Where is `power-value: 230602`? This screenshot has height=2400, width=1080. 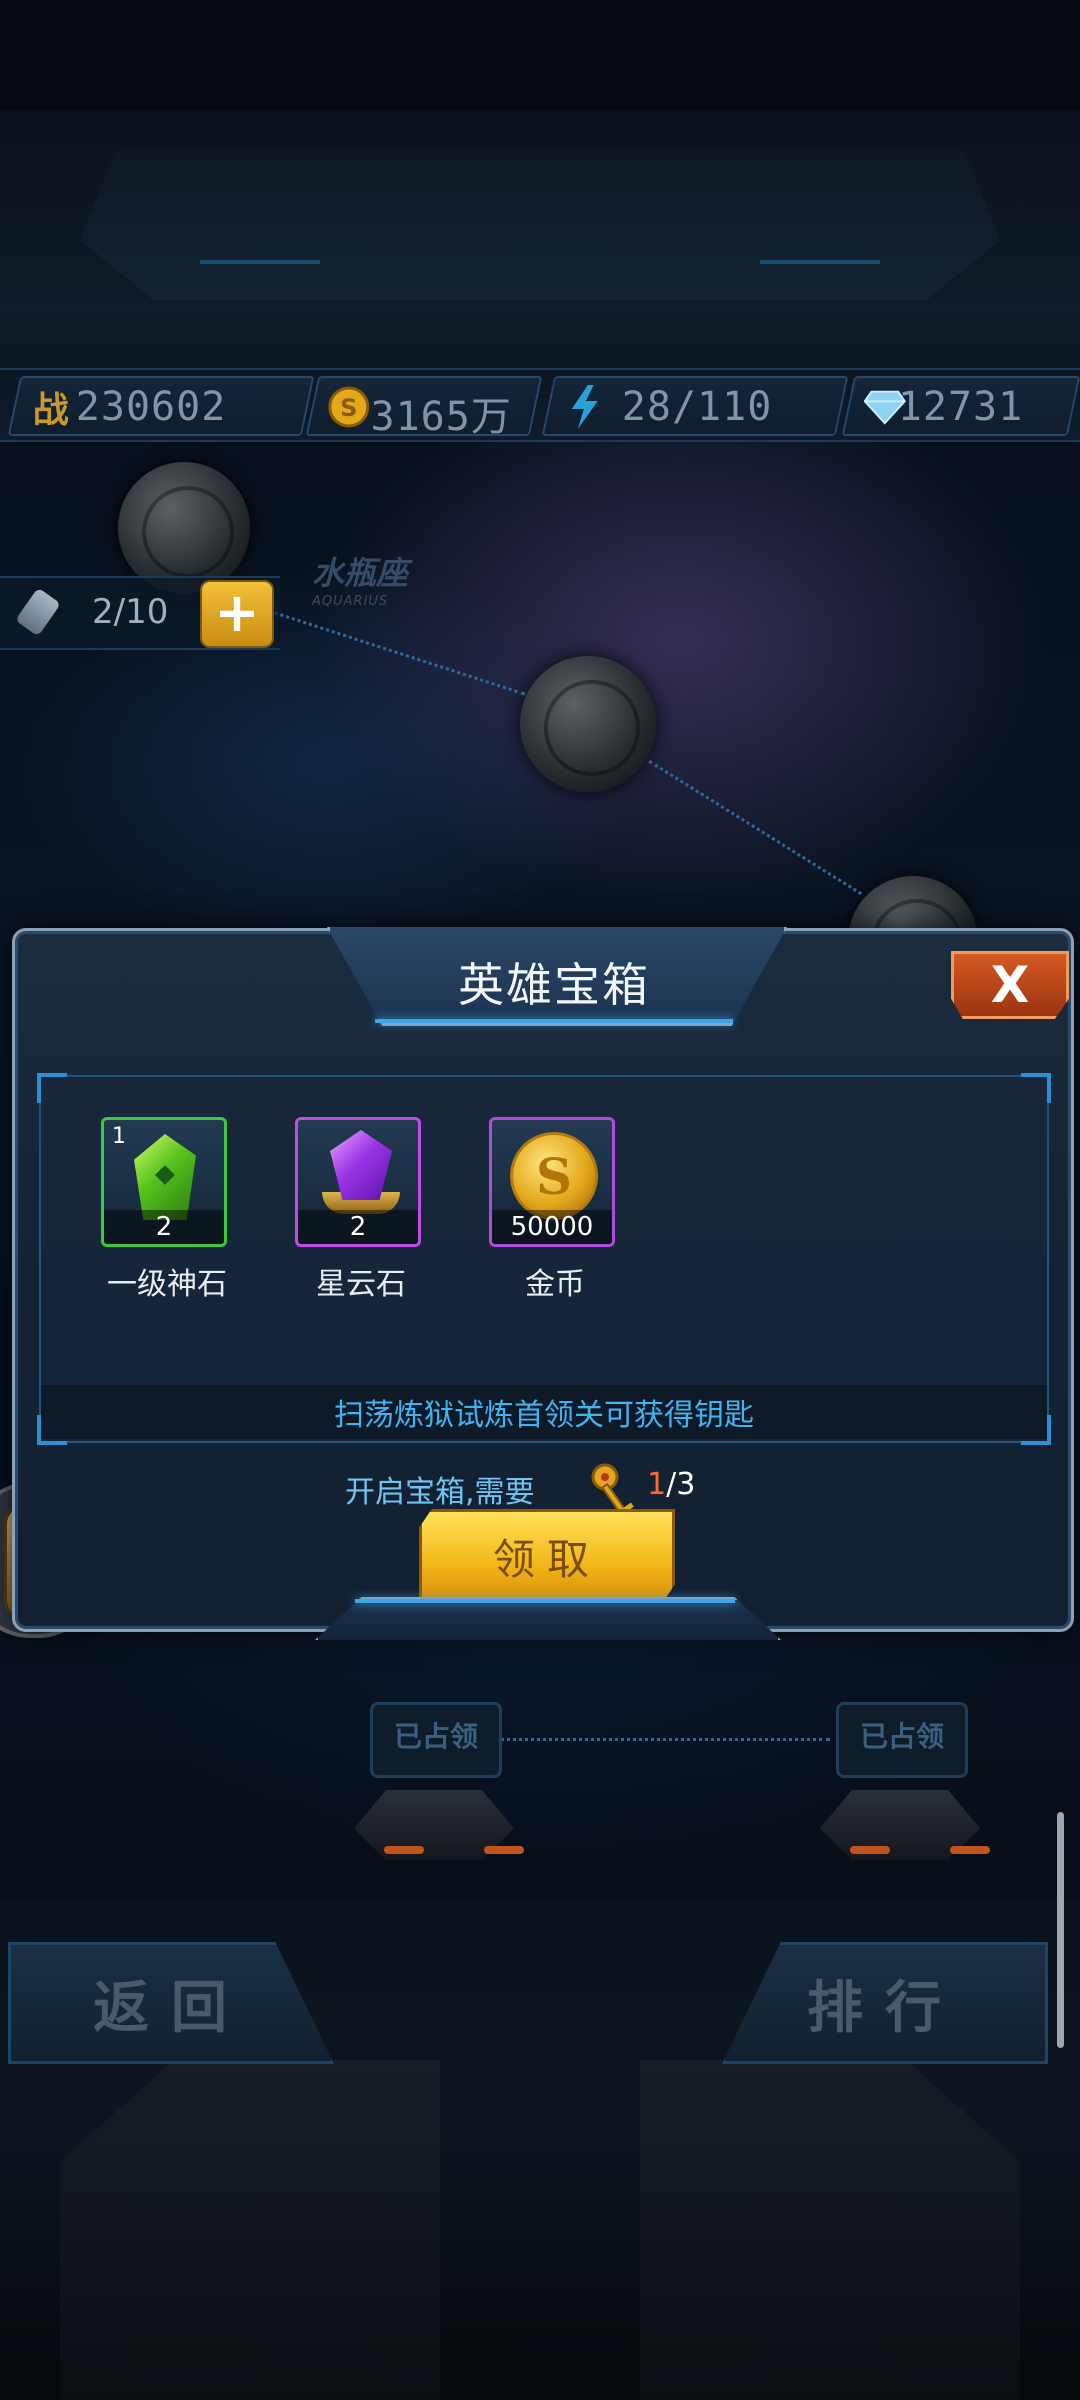
power-value: 230602 is located at coordinates (151, 407).